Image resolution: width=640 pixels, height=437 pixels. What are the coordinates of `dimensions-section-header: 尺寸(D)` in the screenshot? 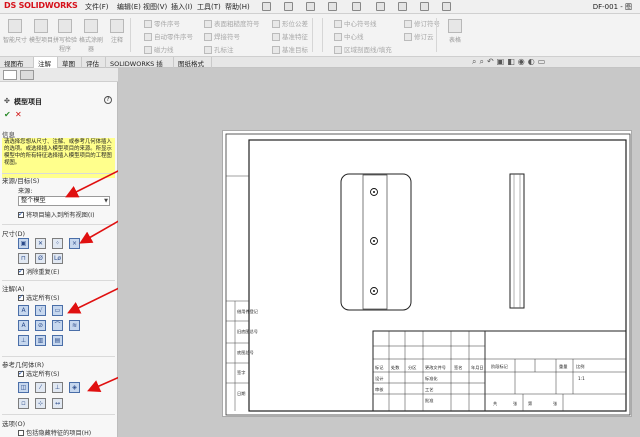 It's located at (13, 233).